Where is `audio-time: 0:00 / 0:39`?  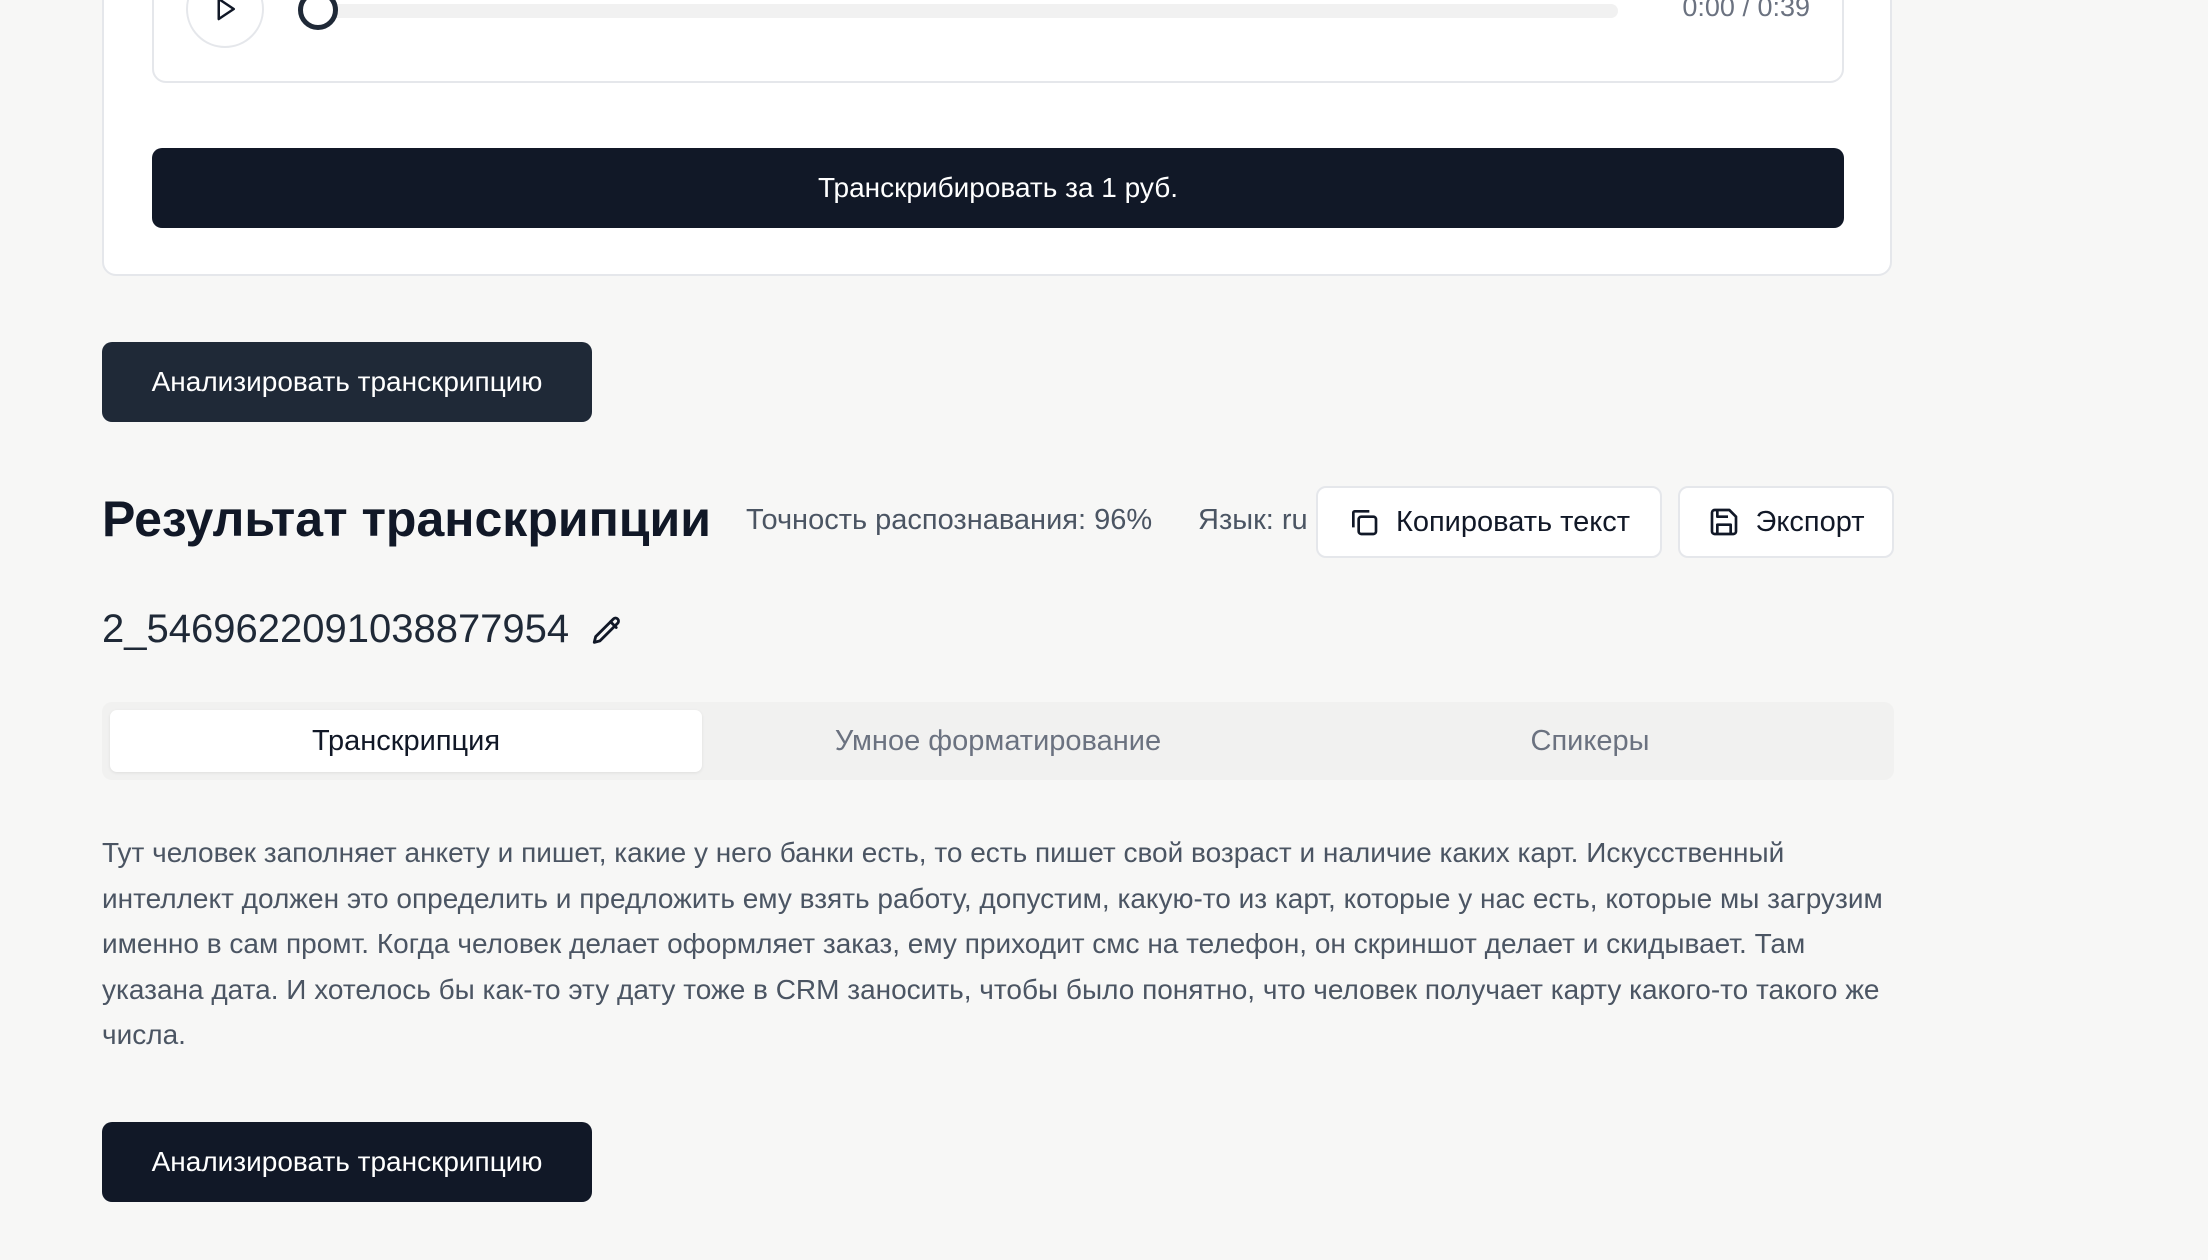 audio-time: 0:00 / 0:39 is located at coordinates (1746, 11).